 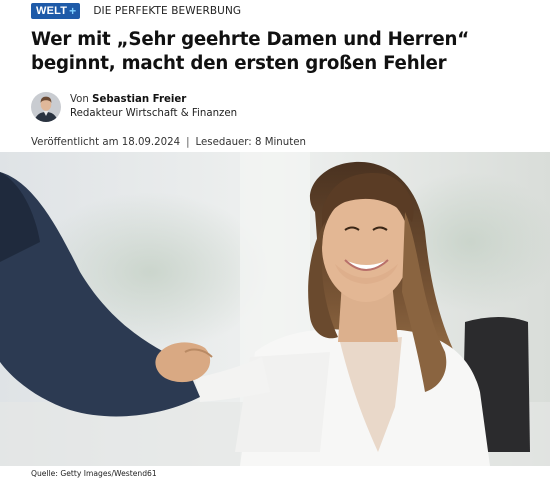 What do you see at coordinates (94, 473) in the screenshot?
I see `image-caption: Quelle: Getty Images/Westend61` at bounding box center [94, 473].